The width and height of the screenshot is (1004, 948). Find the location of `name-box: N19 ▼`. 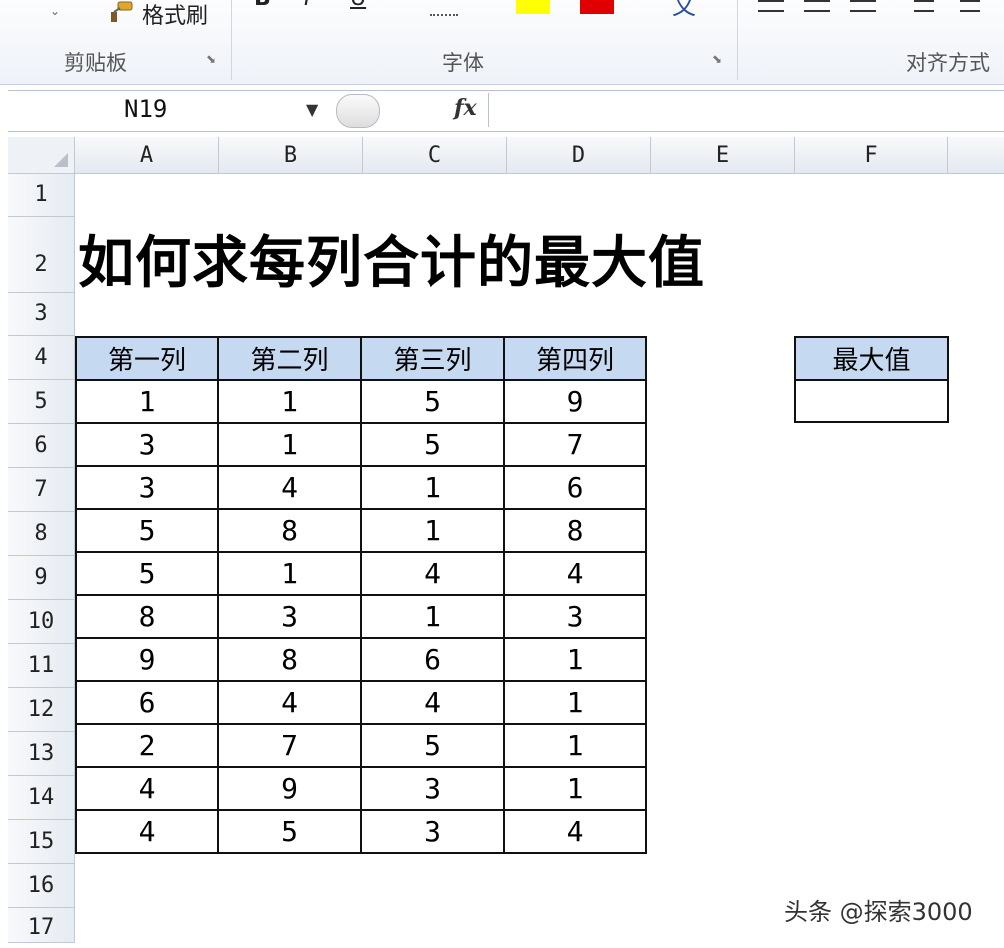

name-box: N19 ▼ is located at coordinates (168, 111).